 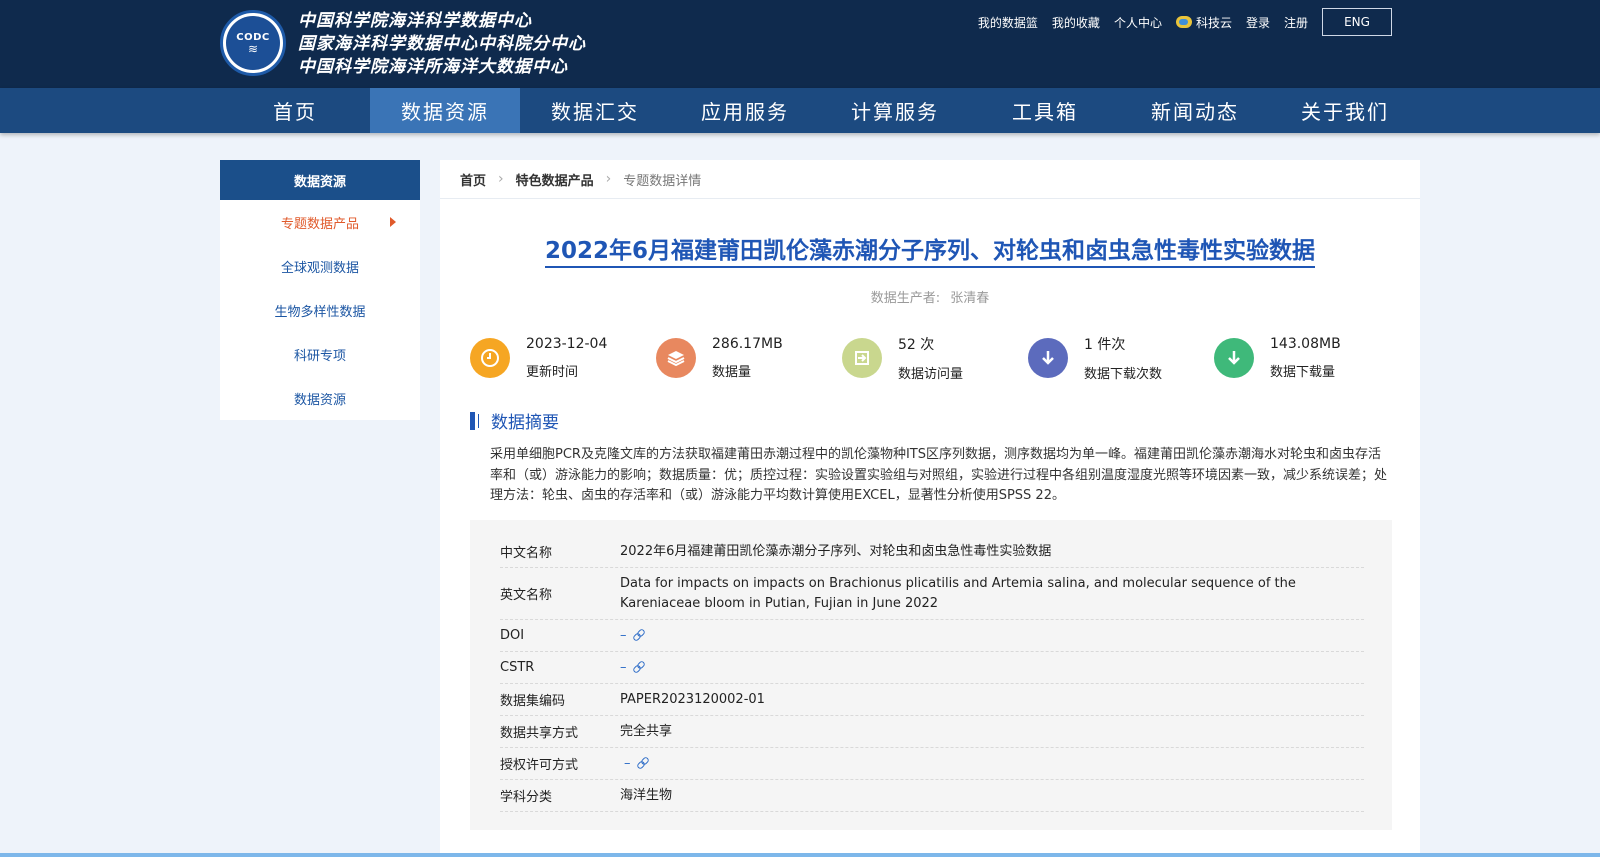 I want to click on sidebar-item-global-observation: 全球观测数据, so click(x=320, y=266).